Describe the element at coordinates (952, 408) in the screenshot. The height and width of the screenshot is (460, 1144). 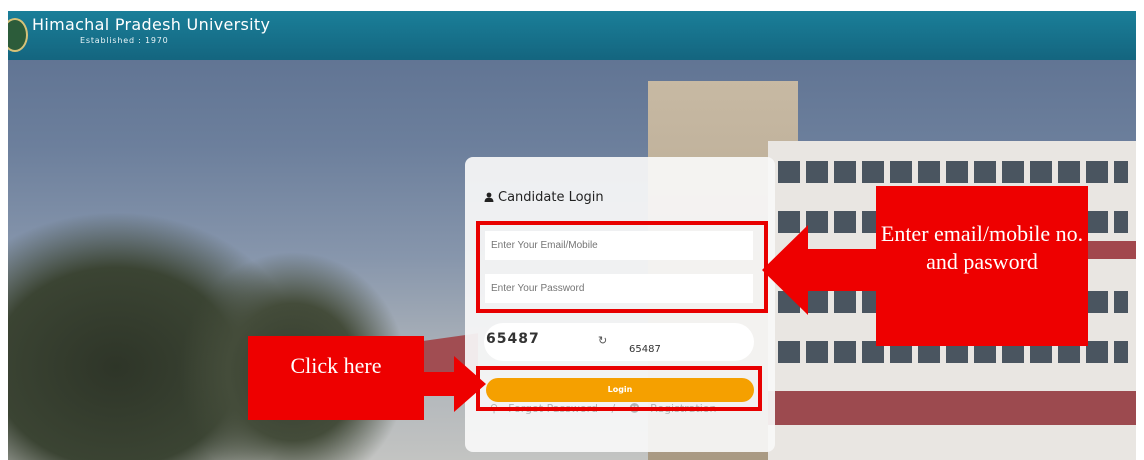
I see `building-roof` at that location.